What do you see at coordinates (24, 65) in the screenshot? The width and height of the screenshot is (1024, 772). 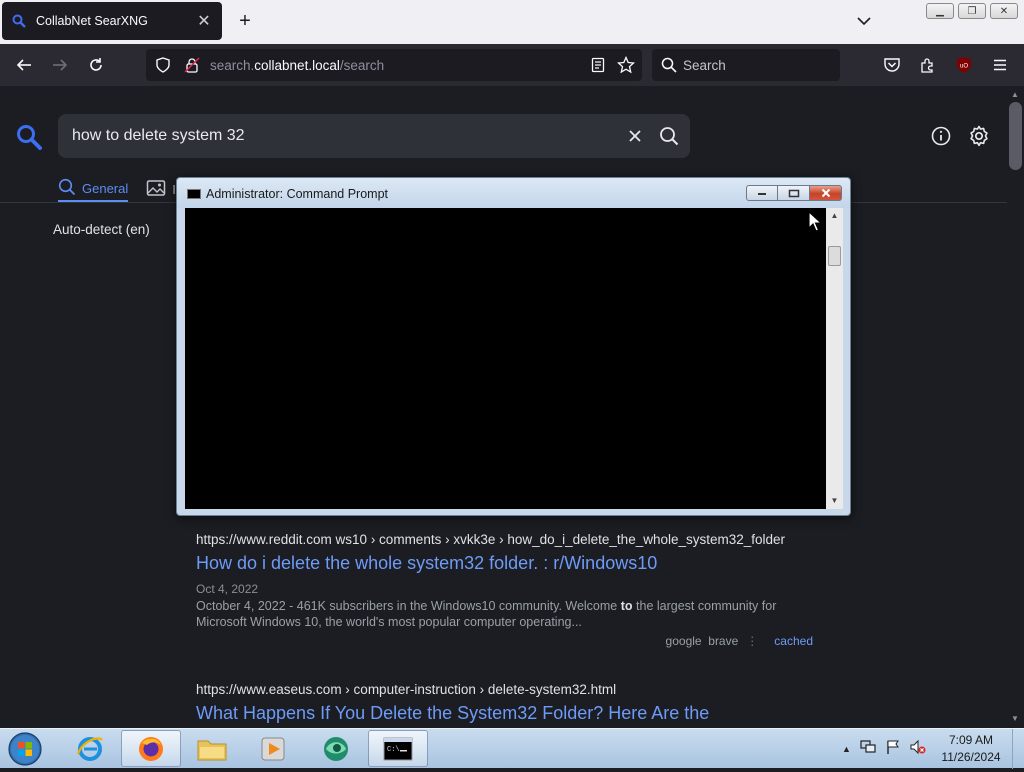 I see `back-arrow-icon` at bounding box center [24, 65].